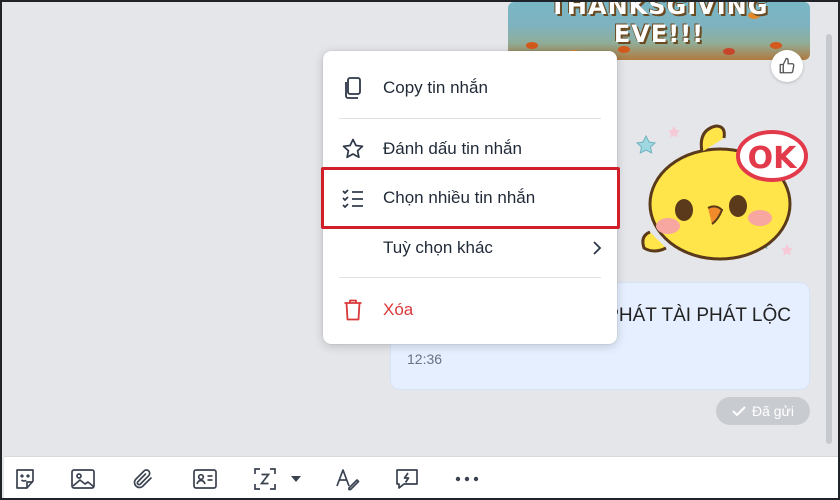  Describe the element at coordinates (353, 310) in the screenshot. I see `trash-icon` at that location.